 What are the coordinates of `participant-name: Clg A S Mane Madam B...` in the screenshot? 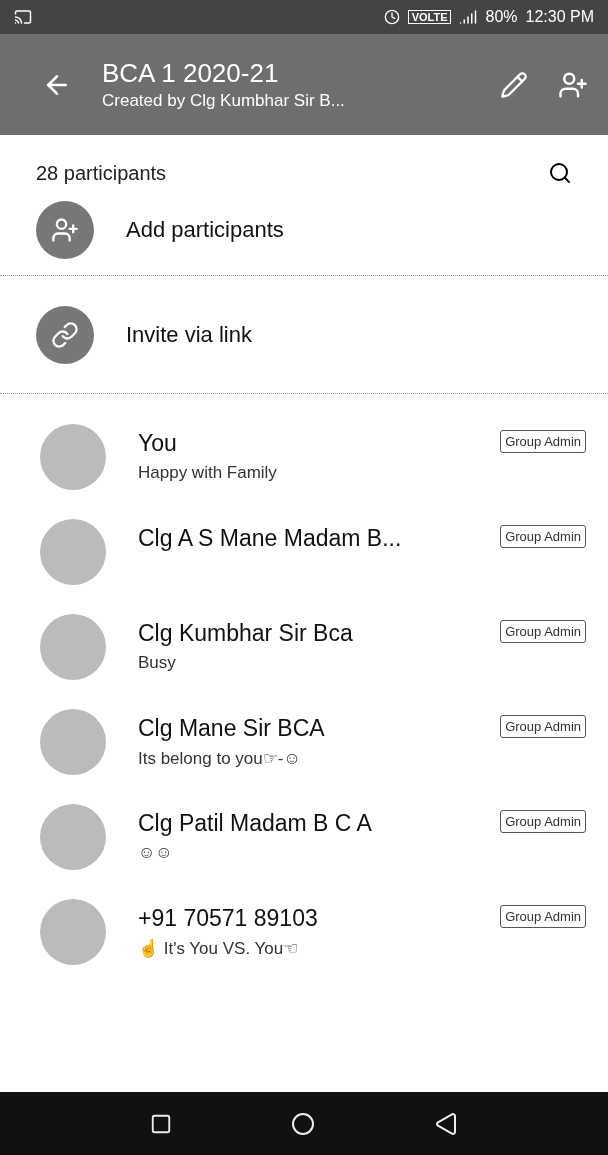 It's located at (303, 538).